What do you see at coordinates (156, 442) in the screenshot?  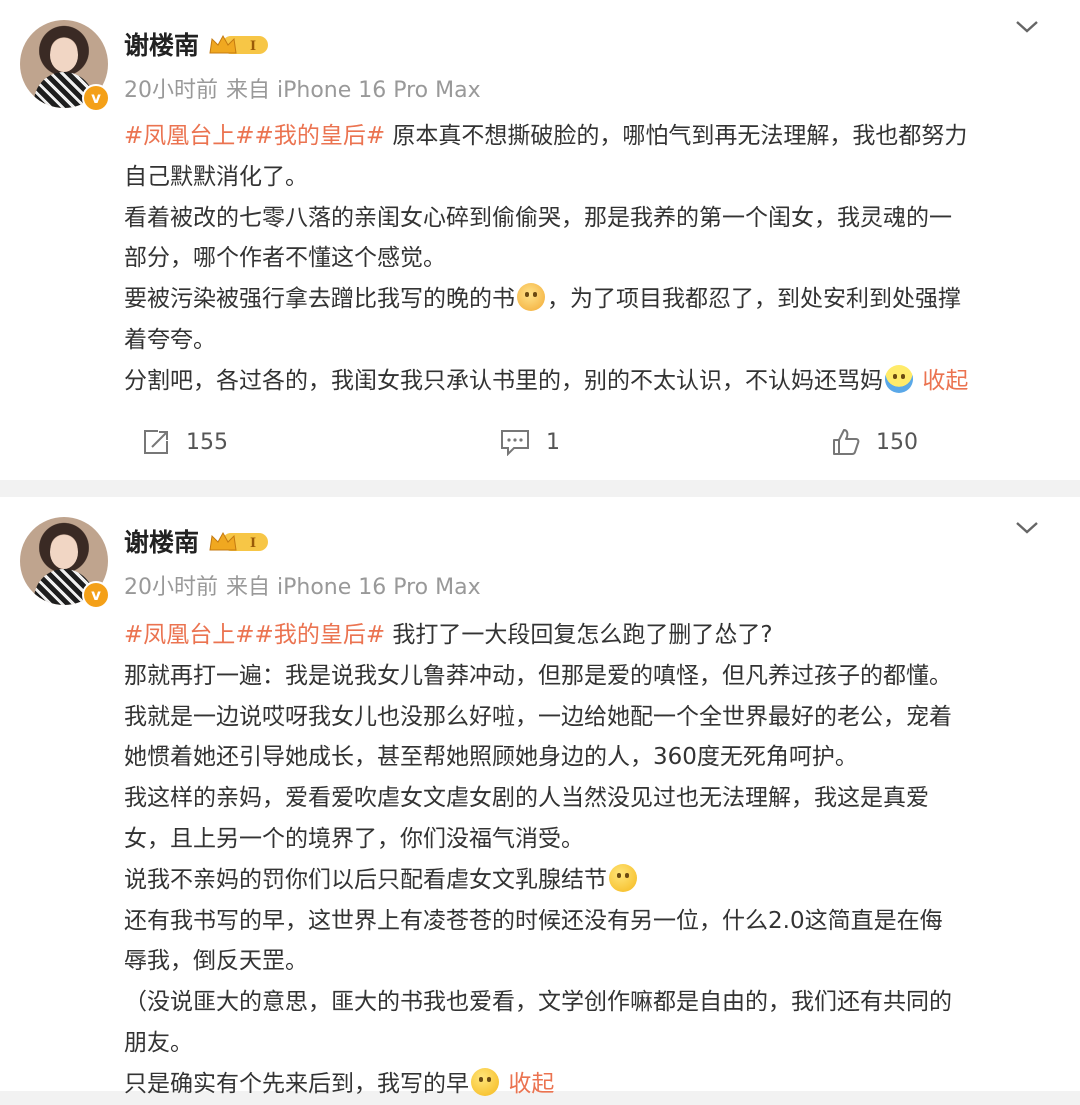 I see `repost-icon` at bounding box center [156, 442].